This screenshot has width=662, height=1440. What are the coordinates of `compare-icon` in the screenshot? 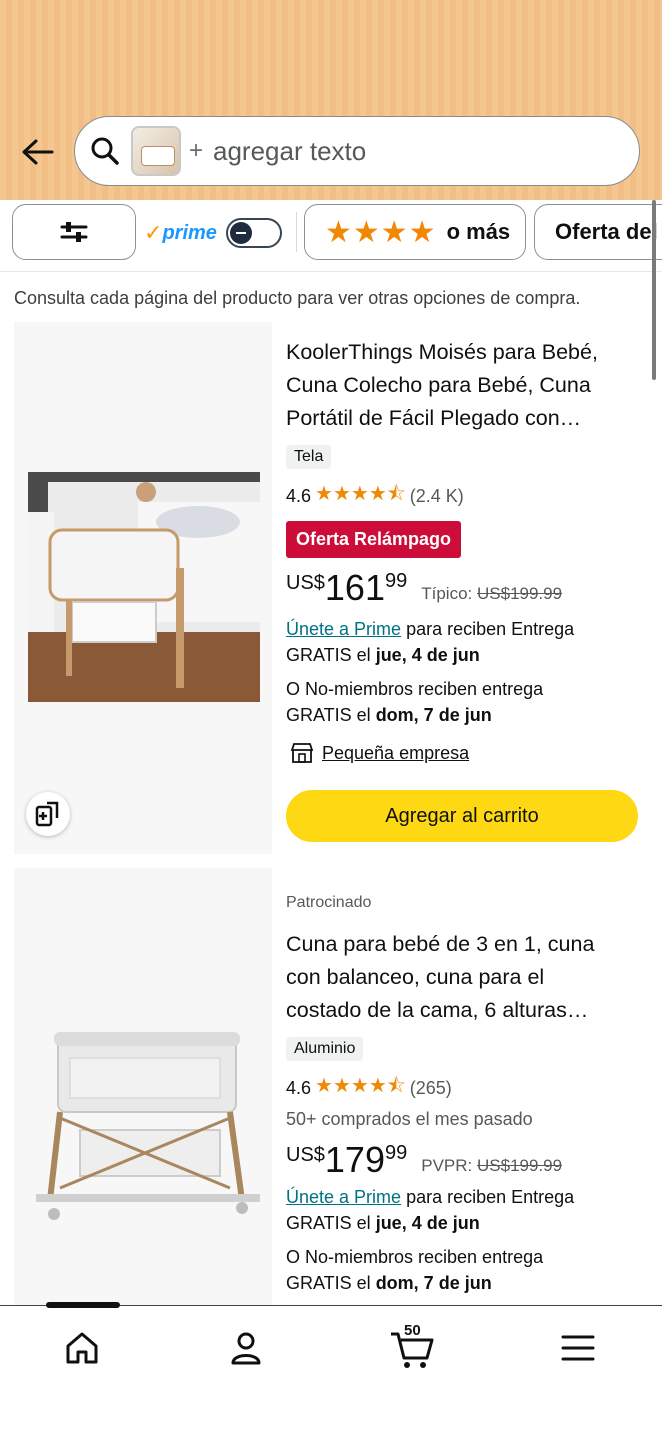 It's located at (47, 814).